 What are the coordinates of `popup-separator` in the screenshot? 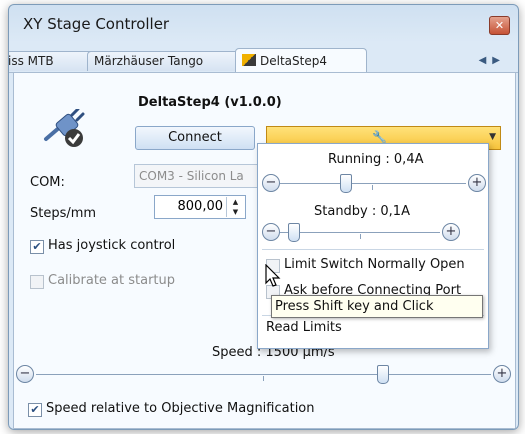 It's located at (373, 249).